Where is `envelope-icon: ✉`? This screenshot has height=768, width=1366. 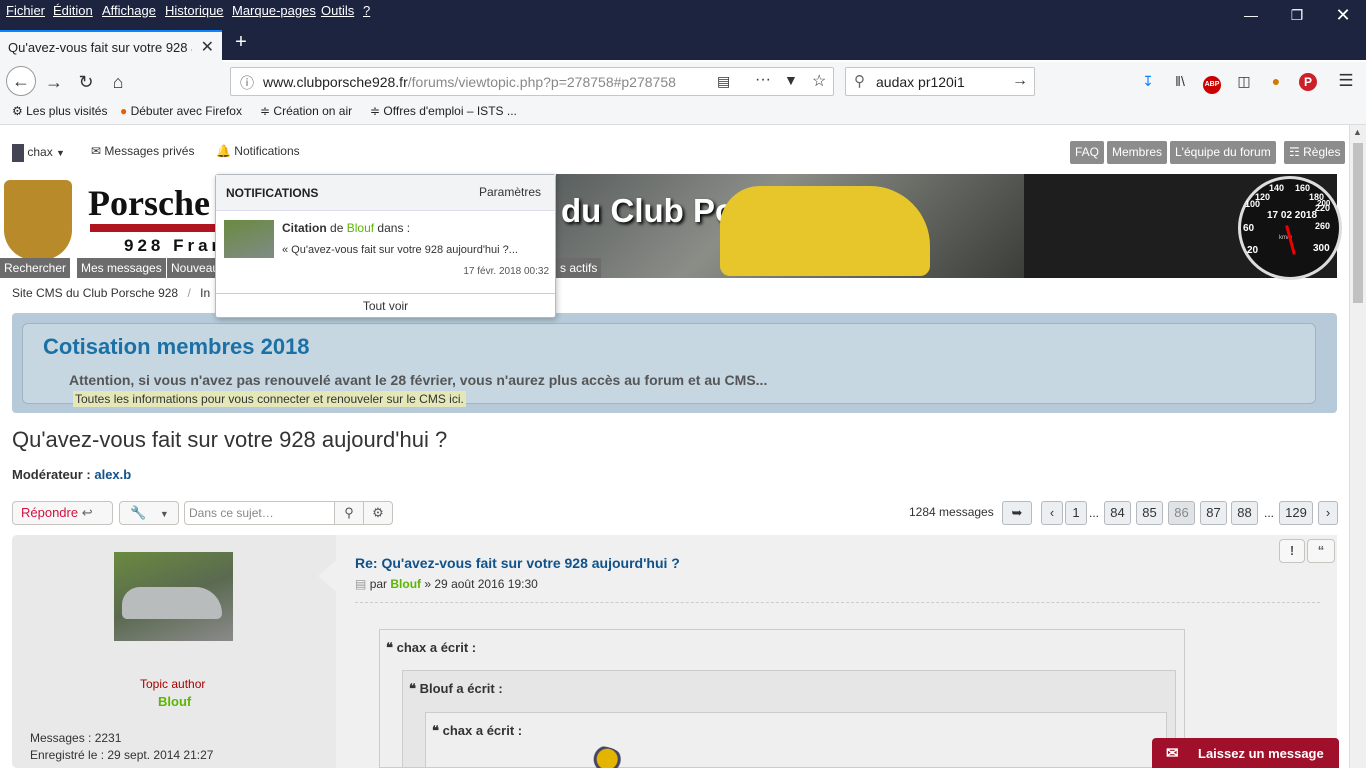 envelope-icon: ✉ is located at coordinates (1172, 753).